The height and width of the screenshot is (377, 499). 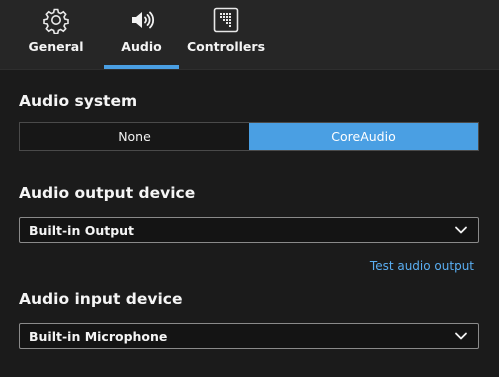 I want to click on tab-general-label: General, so click(x=56, y=46).